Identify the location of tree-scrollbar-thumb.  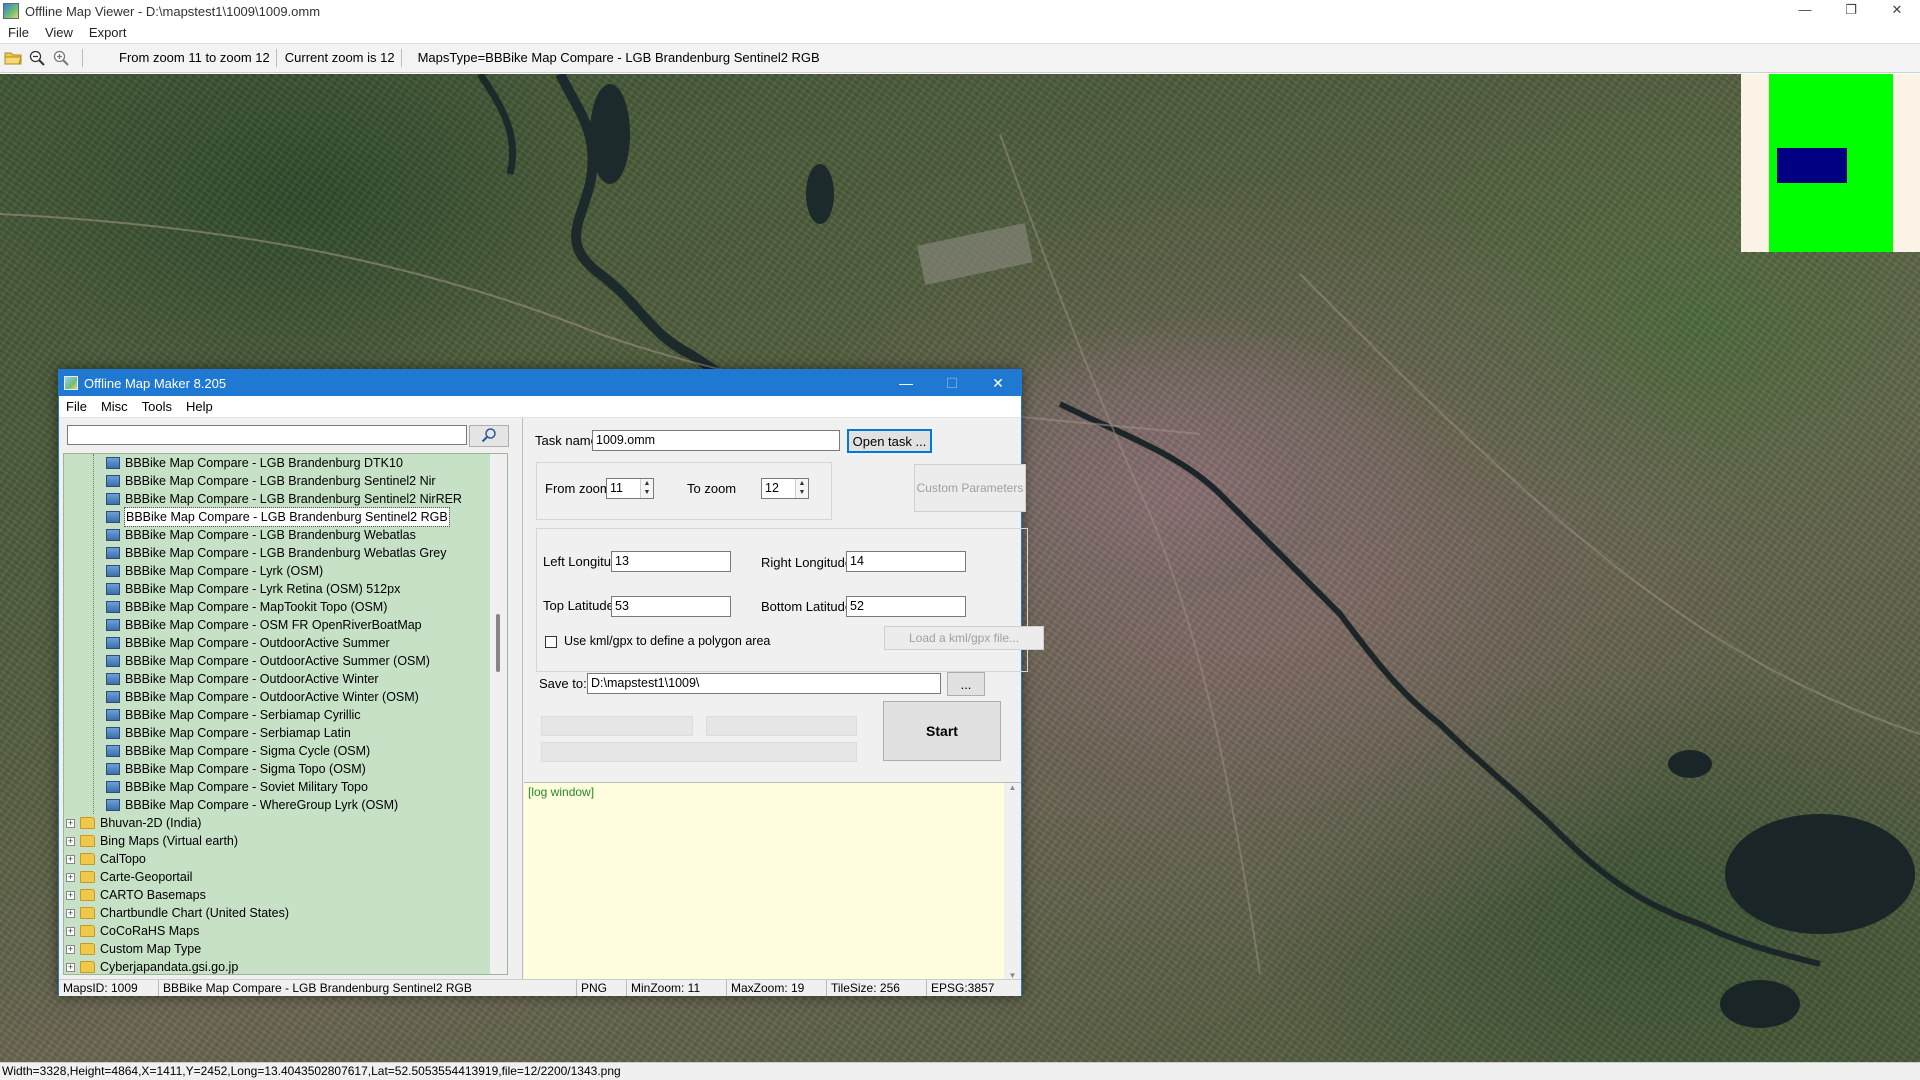
(498, 643).